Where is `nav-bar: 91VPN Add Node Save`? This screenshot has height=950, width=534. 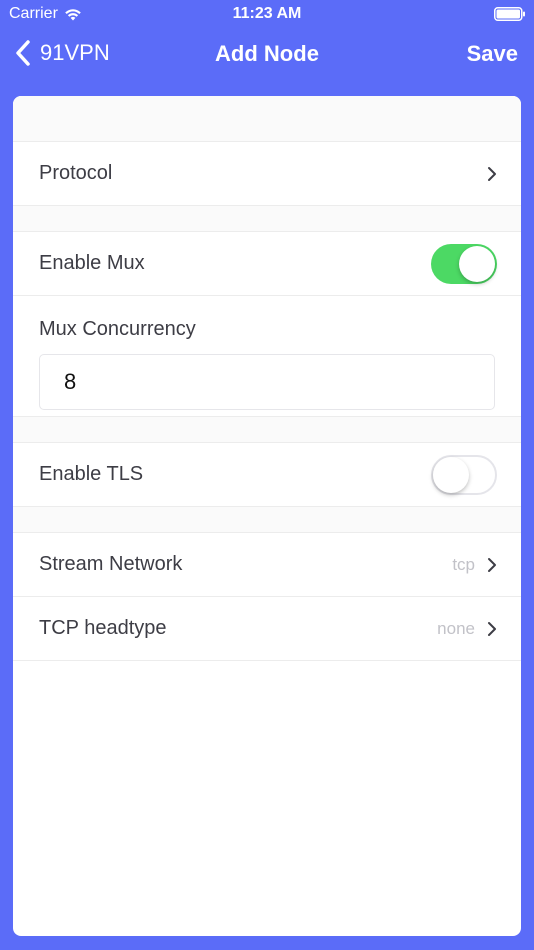
nav-bar: 91VPN Add Node Save is located at coordinates (267, 54).